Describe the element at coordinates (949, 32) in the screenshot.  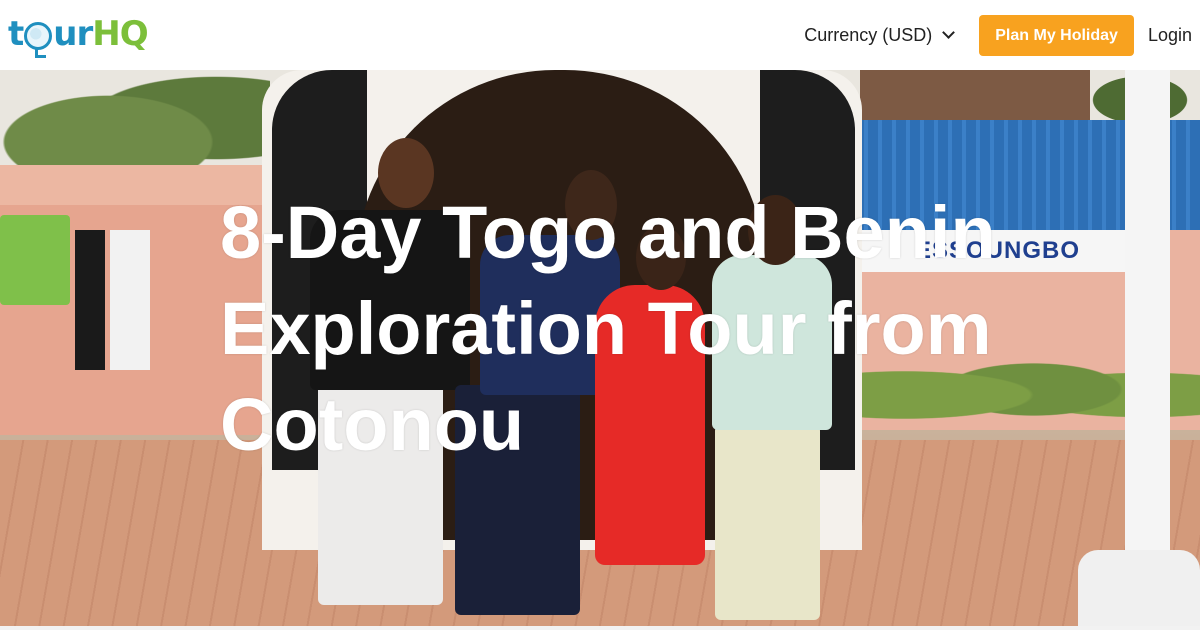
I see `chevron-down-icon` at that location.